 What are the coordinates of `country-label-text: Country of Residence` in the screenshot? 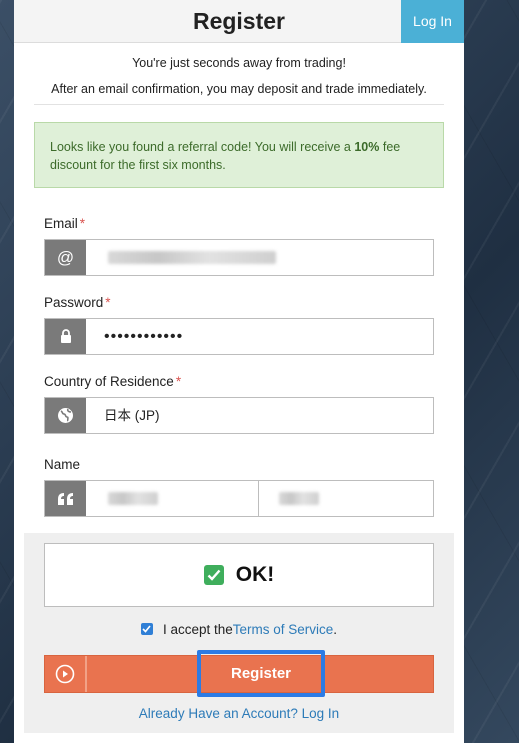 It's located at (109, 381).